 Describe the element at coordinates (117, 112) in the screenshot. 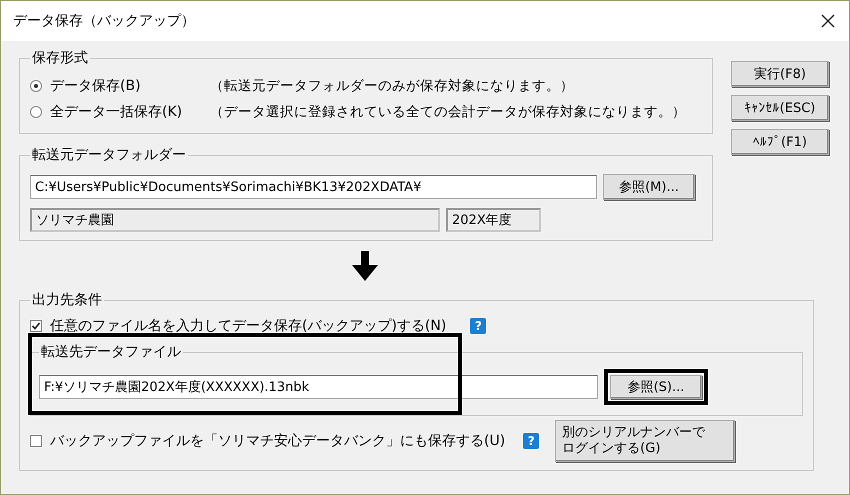

I see `radio-label: 全データ一括保存(K)` at that location.